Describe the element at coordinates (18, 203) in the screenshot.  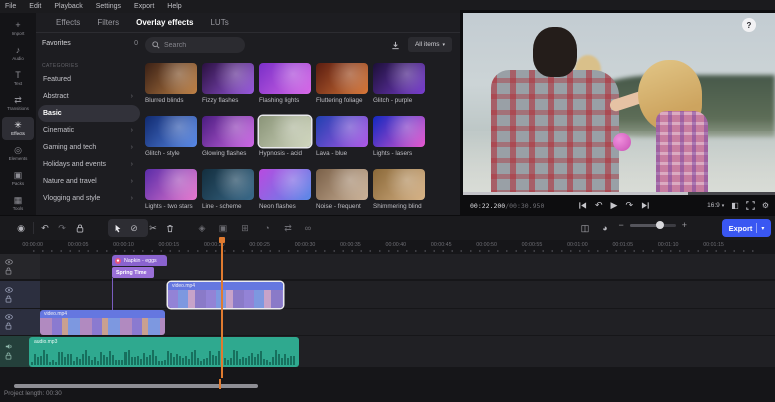
I see `sidebar-item: ▦ Tools` at that location.